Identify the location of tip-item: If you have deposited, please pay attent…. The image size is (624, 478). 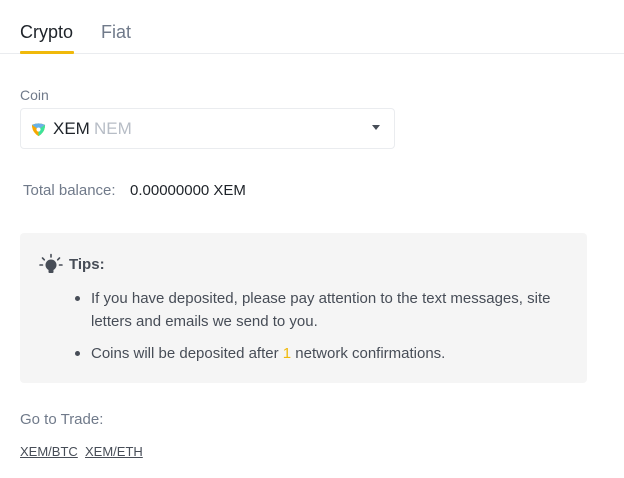
(321, 310).